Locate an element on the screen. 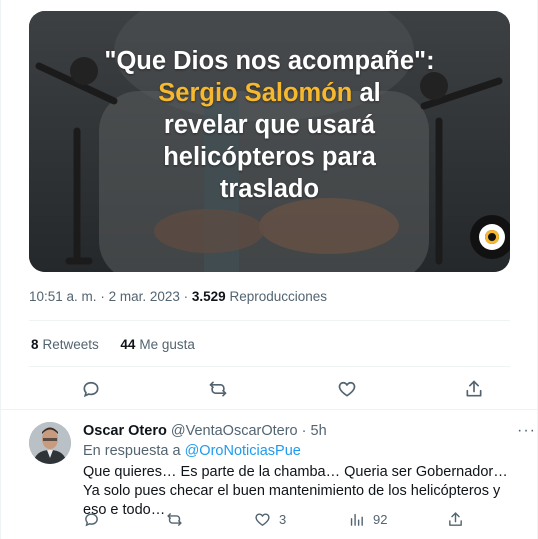 The image size is (538, 539). reply-share-button is located at coordinates (455, 519).